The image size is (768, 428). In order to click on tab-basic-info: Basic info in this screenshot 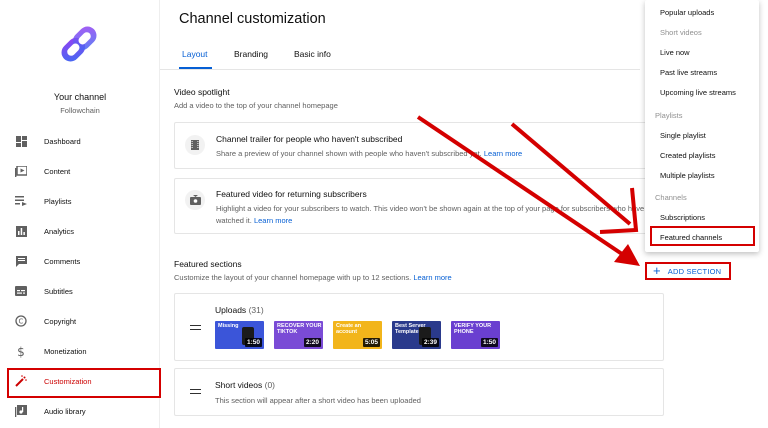, I will do `click(312, 54)`.